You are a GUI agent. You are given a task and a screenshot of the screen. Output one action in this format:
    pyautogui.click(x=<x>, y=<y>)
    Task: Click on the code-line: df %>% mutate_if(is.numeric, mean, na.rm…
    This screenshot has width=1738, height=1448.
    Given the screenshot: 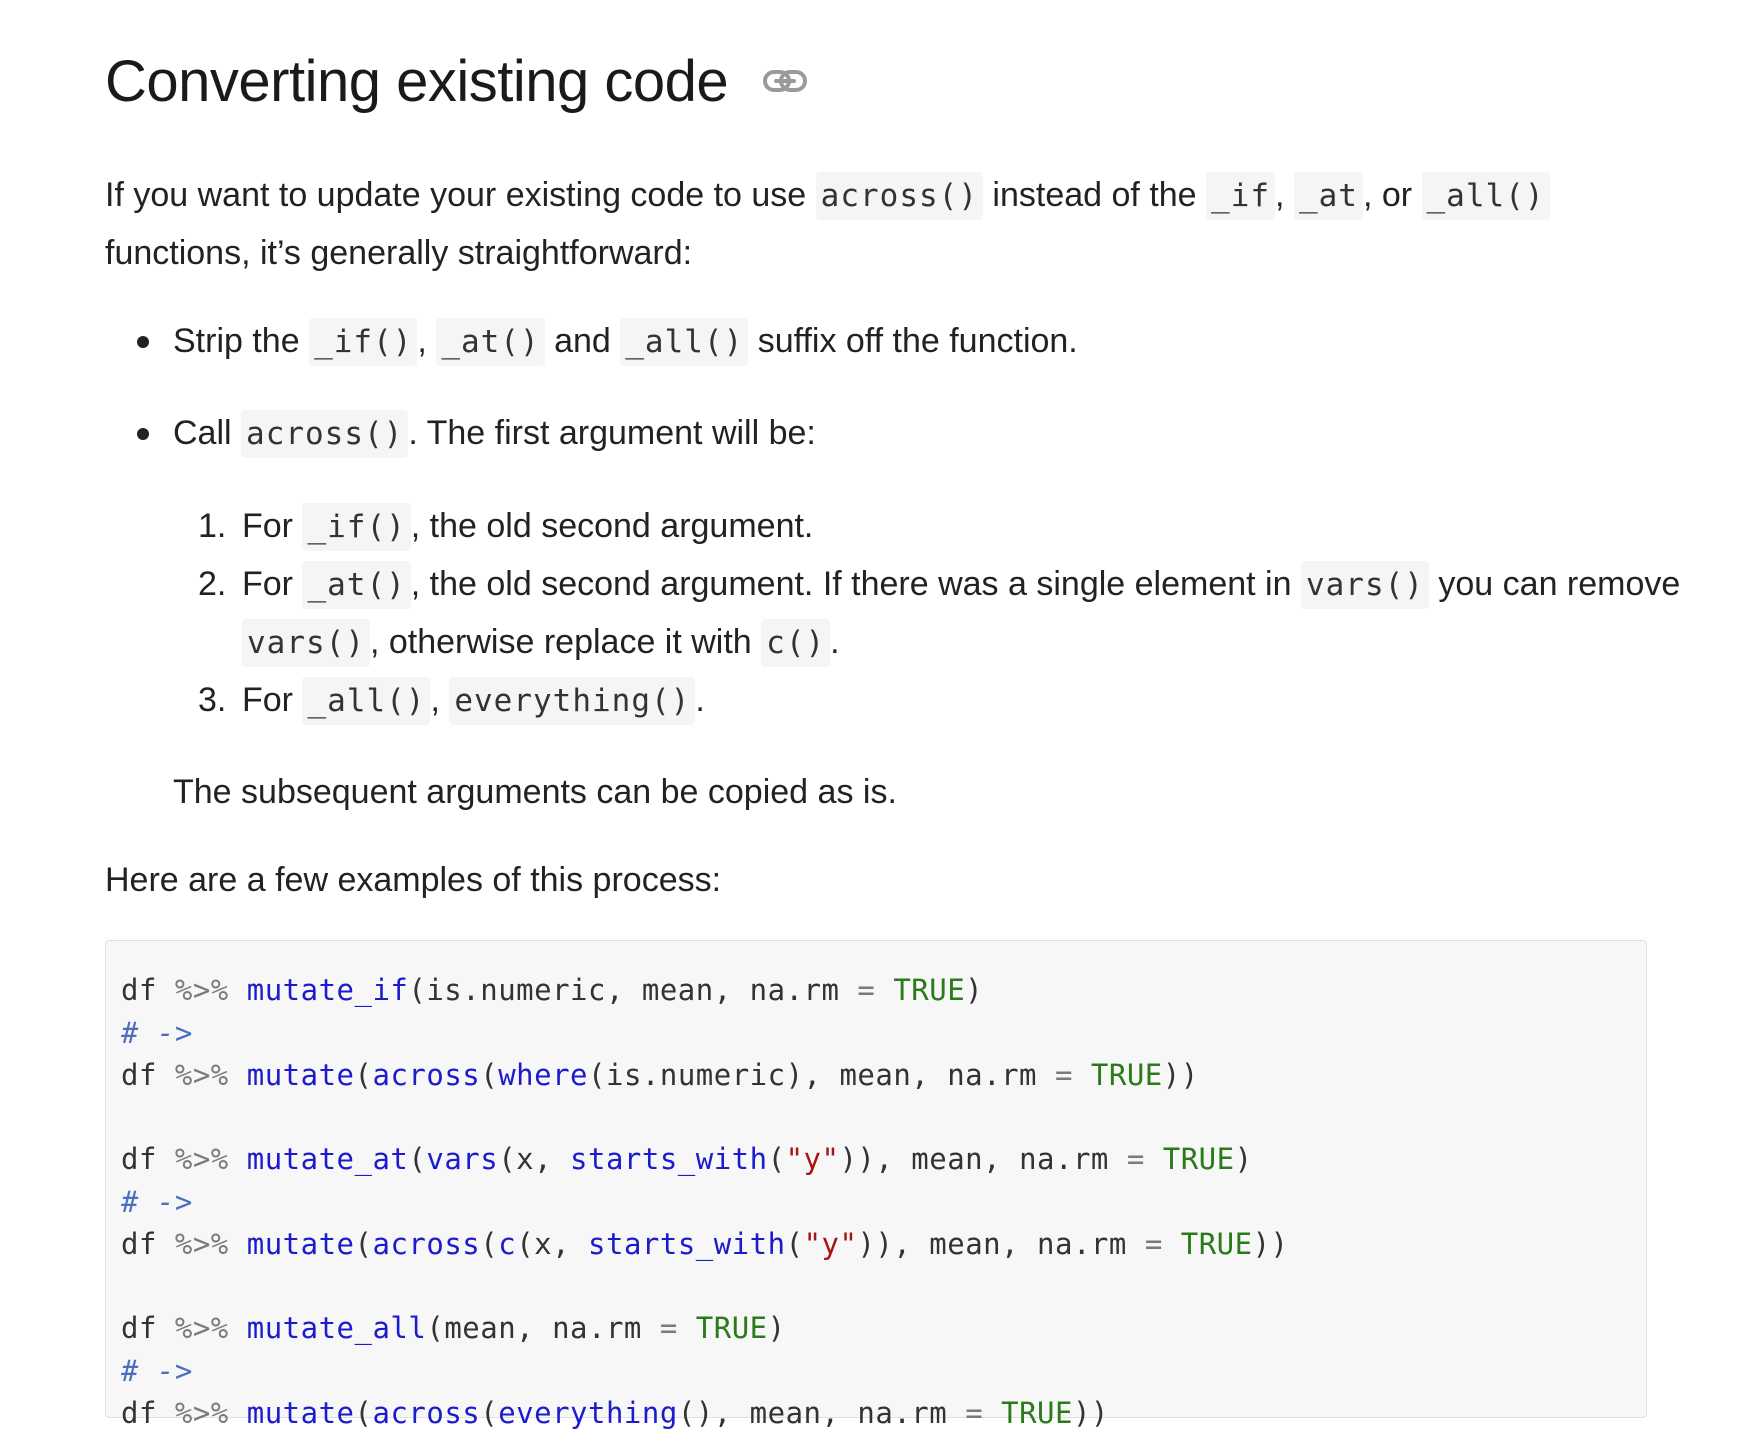 What is the action you would take?
    pyautogui.click(x=552, y=990)
    